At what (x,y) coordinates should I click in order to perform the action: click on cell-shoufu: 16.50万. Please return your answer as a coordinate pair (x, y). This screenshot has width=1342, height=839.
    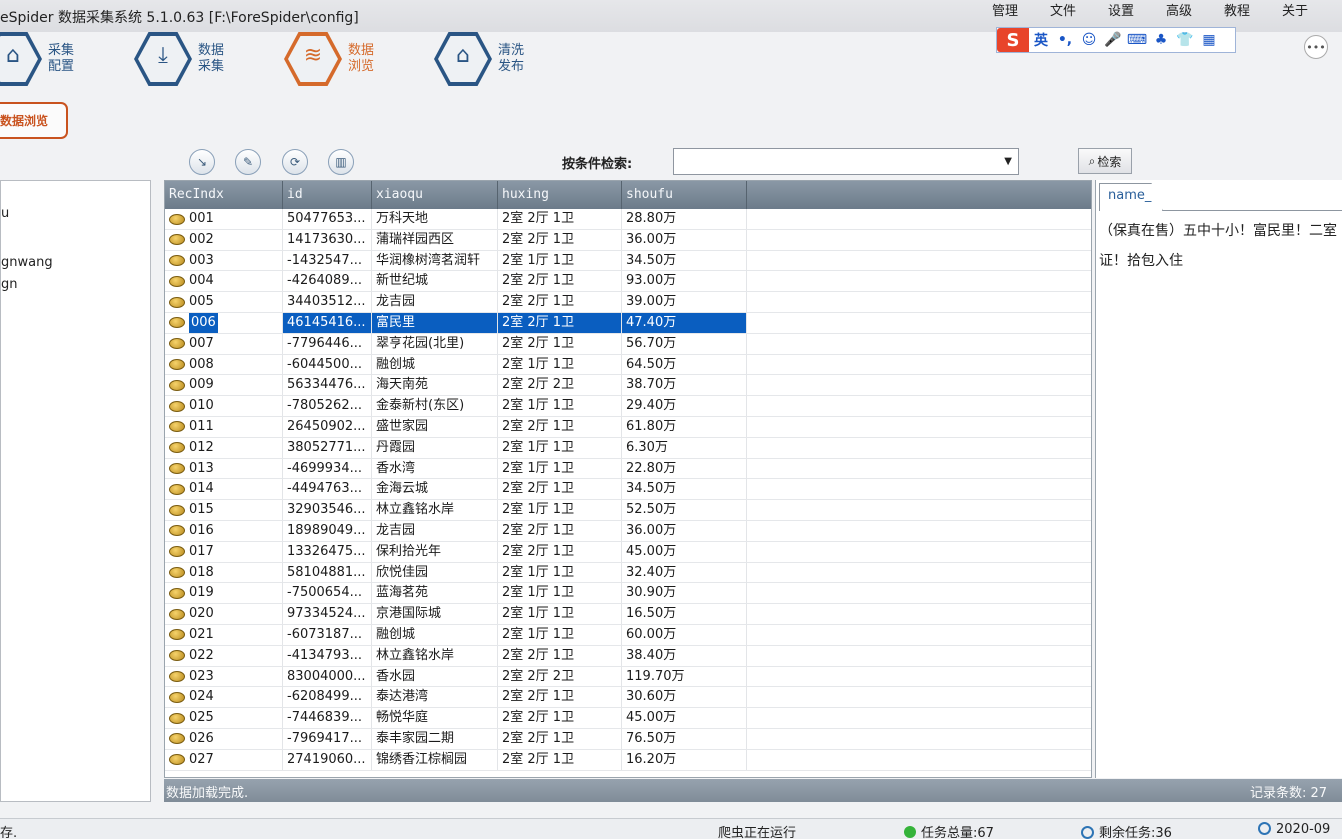
    Looking at the image, I should click on (684, 614).